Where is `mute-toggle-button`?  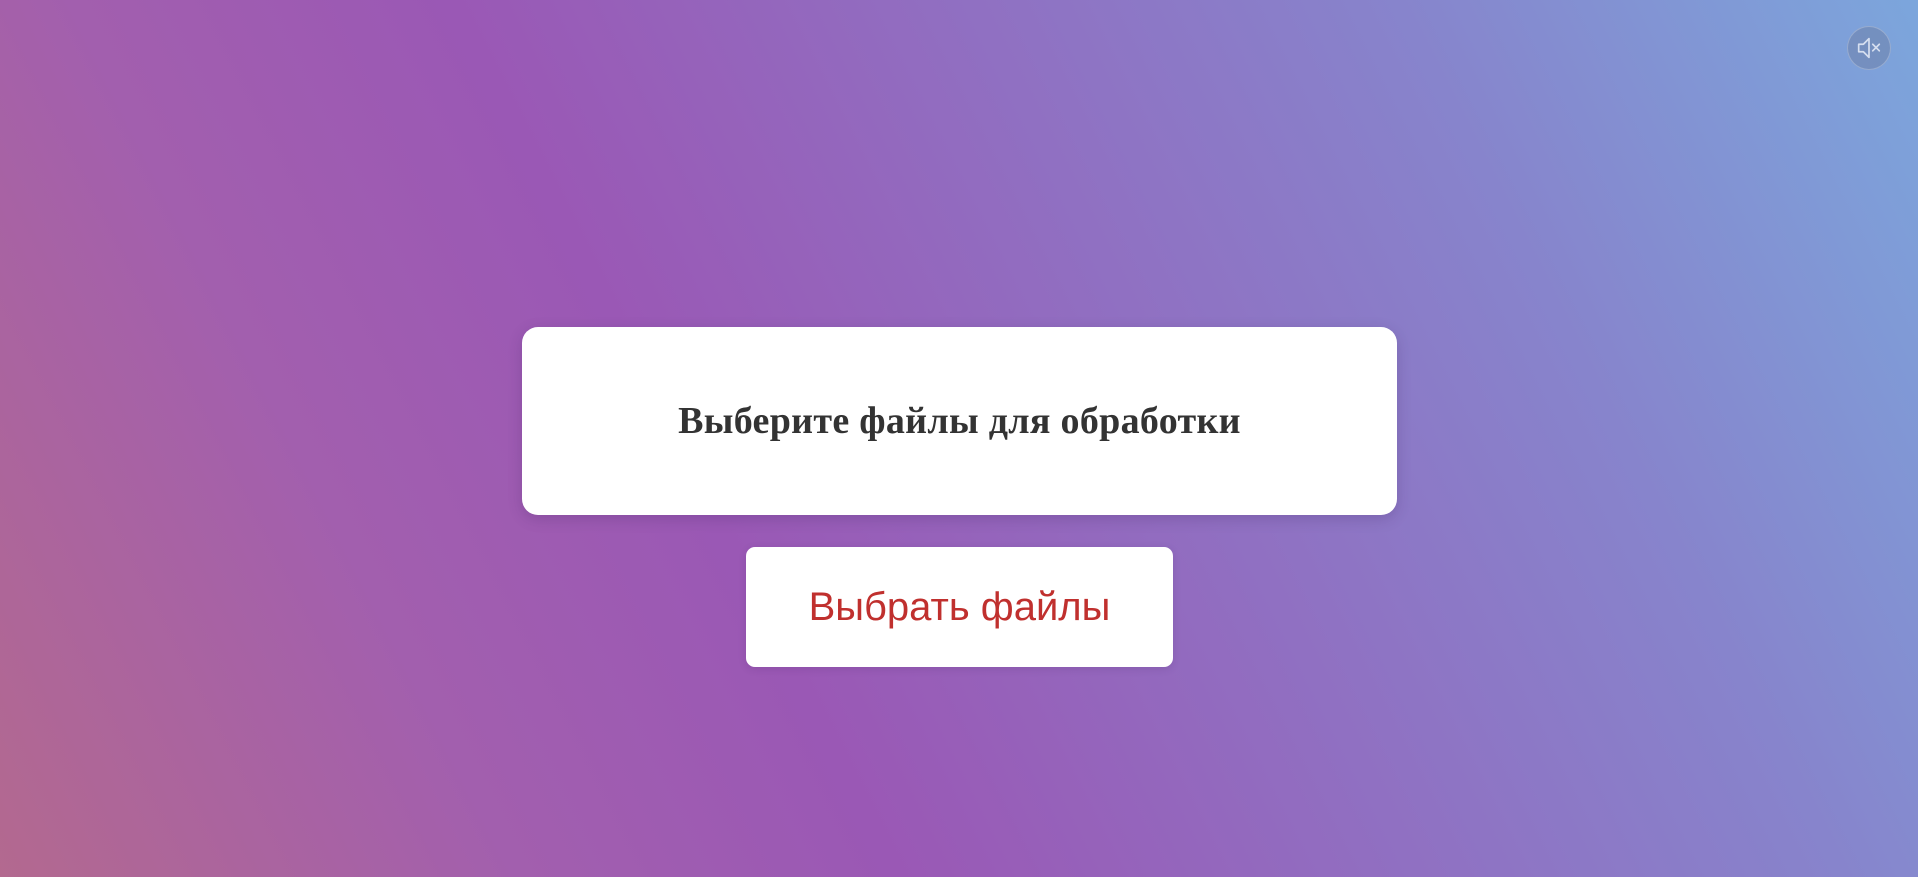
mute-toggle-button is located at coordinates (1869, 48).